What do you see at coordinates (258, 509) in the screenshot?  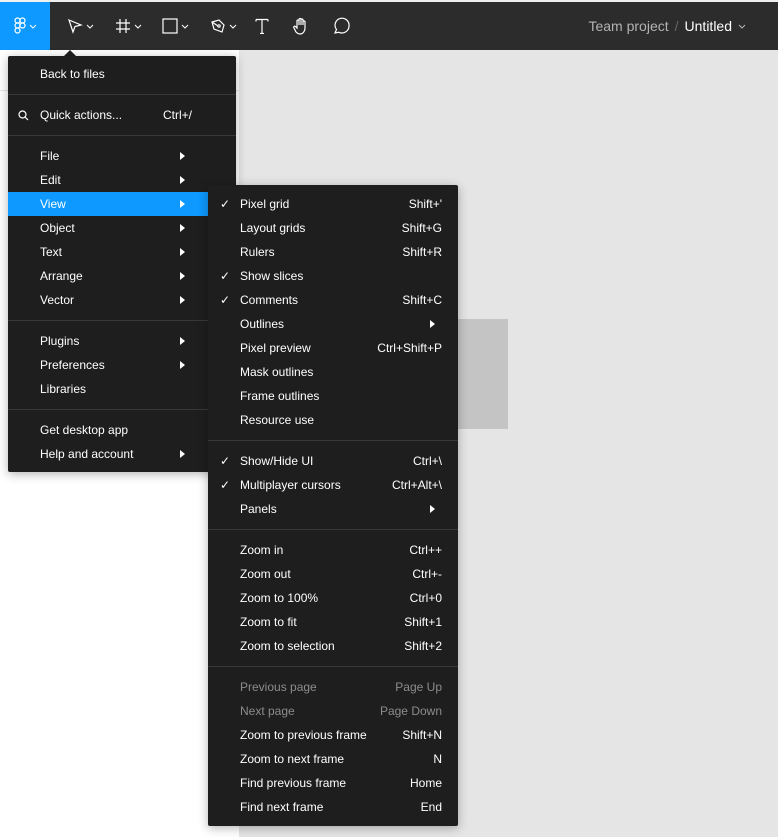 I see `menu-item-label: Panels` at bounding box center [258, 509].